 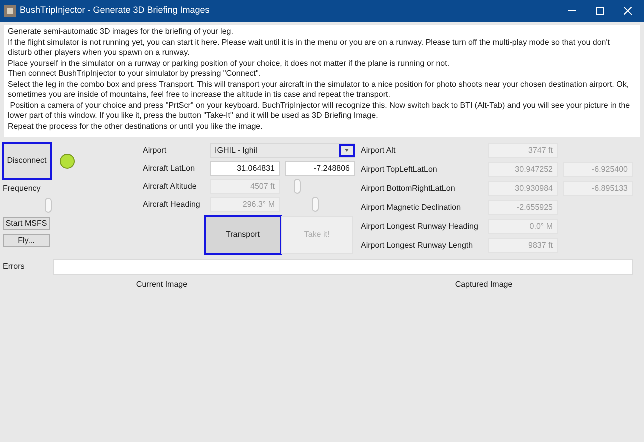 I want to click on field-label: Airport Alt, so click(x=379, y=150).